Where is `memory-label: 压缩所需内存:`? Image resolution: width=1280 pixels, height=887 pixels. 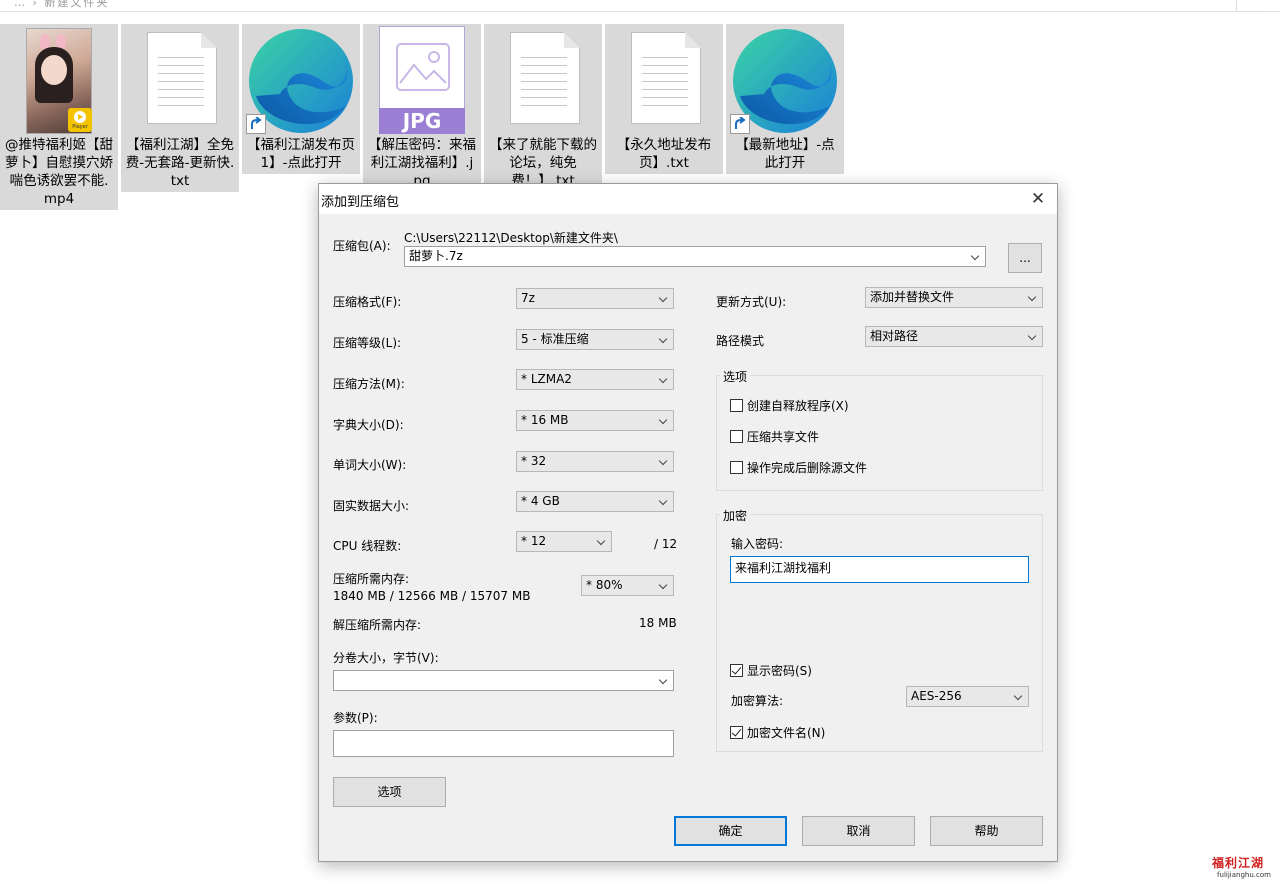 memory-label: 压缩所需内存: is located at coordinates (371, 579).